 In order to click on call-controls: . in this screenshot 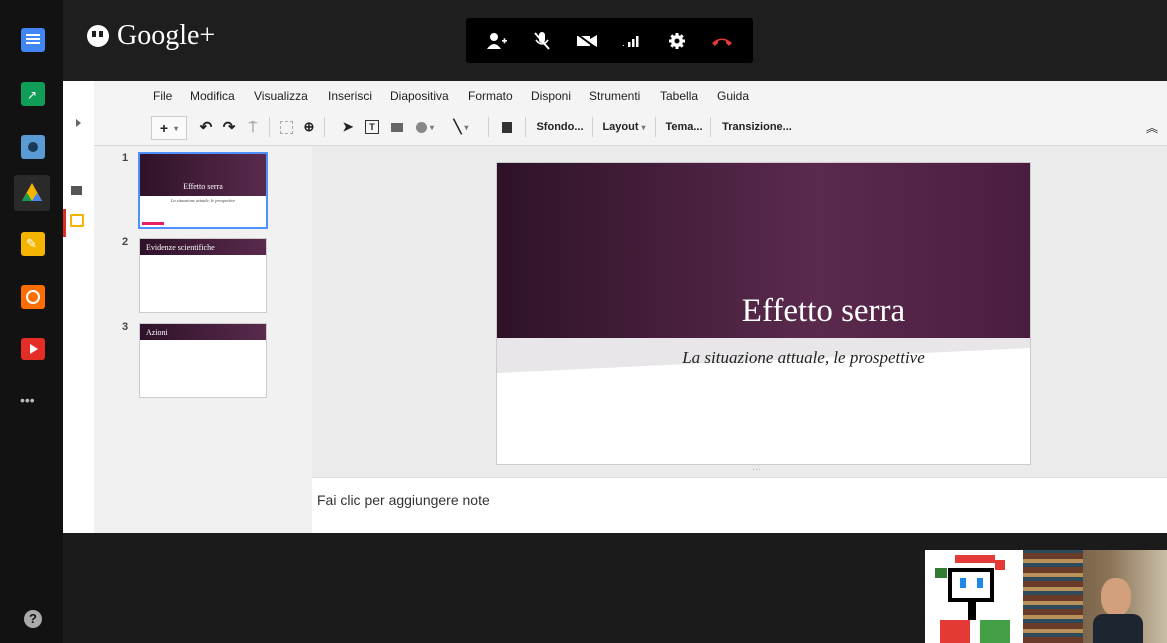, I will do `click(609, 40)`.